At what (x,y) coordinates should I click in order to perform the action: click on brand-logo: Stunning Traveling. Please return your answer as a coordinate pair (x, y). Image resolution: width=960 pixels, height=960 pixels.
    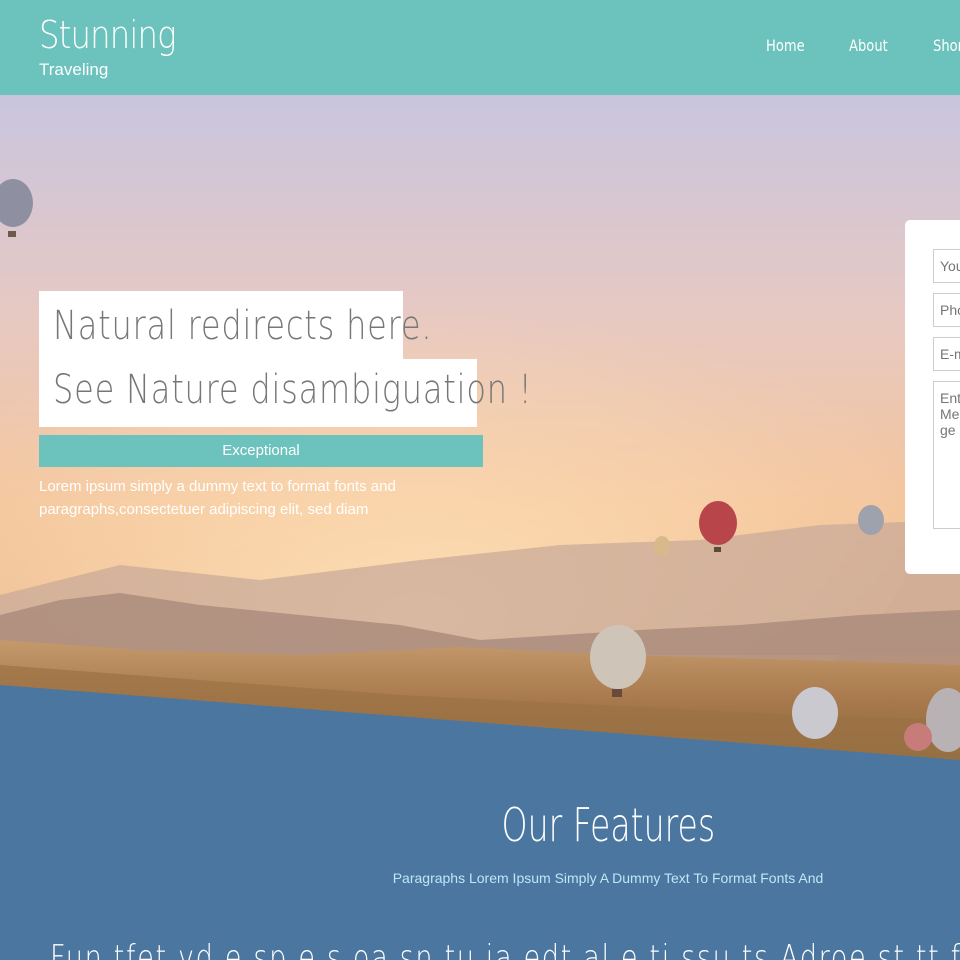
    Looking at the image, I should click on (119, 45).